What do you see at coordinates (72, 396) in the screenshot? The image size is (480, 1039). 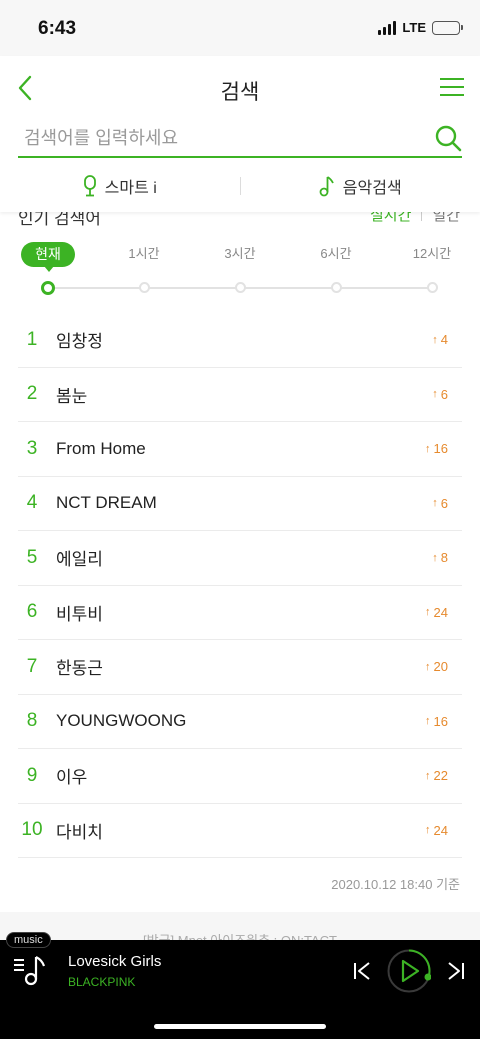 I see `rank-keyword: 봄눈` at bounding box center [72, 396].